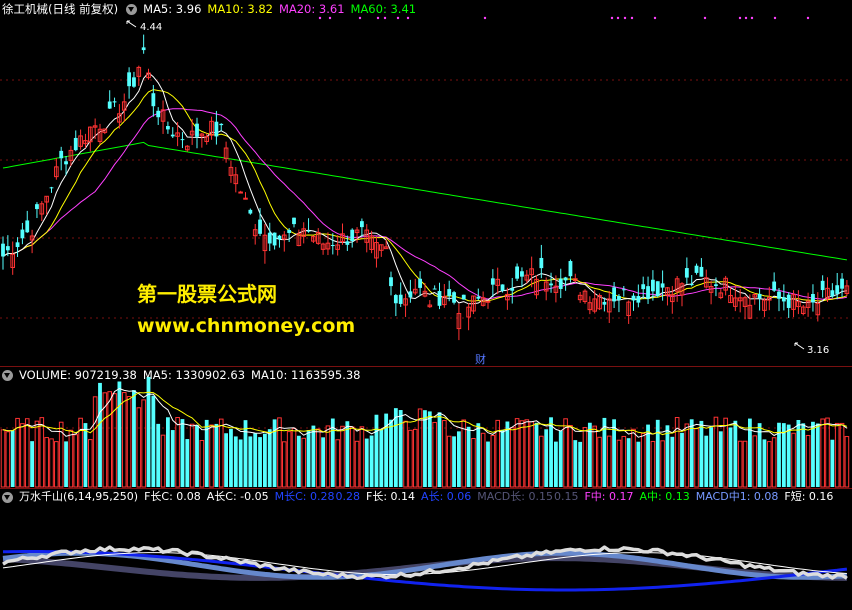  What do you see at coordinates (151, 27) in the screenshot?
I see `high-price-label: 4.44` at bounding box center [151, 27].